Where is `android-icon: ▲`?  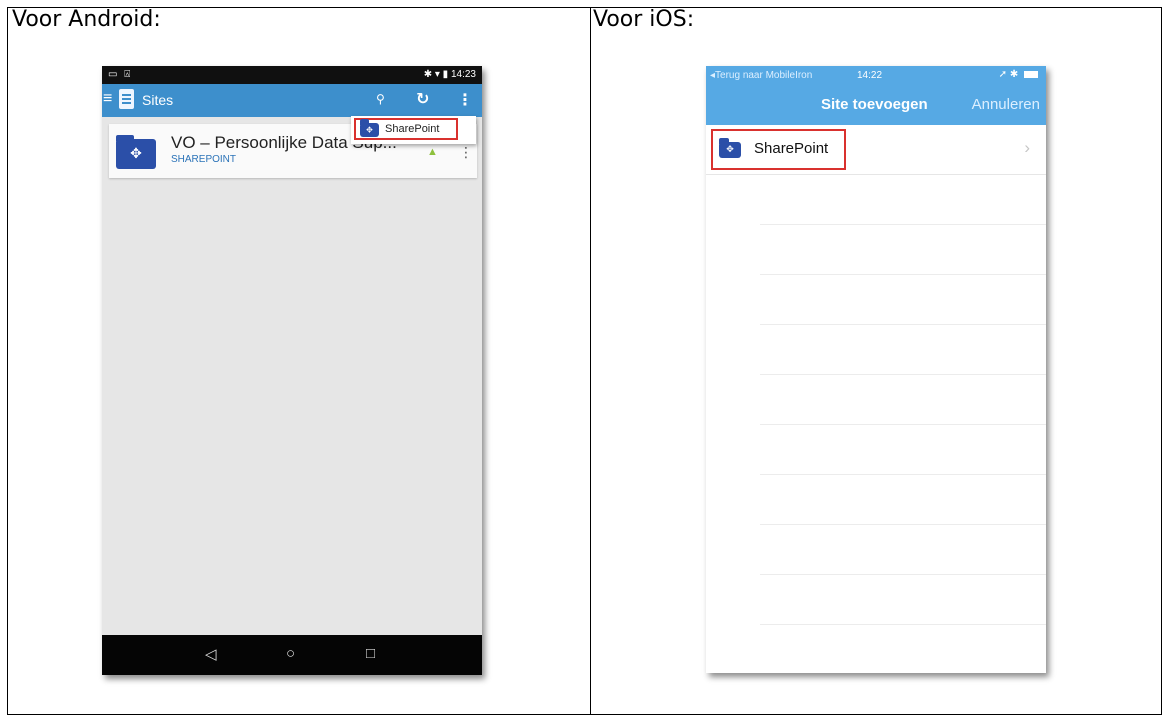 android-icon: ▲ is located at coordinates (432, 152).